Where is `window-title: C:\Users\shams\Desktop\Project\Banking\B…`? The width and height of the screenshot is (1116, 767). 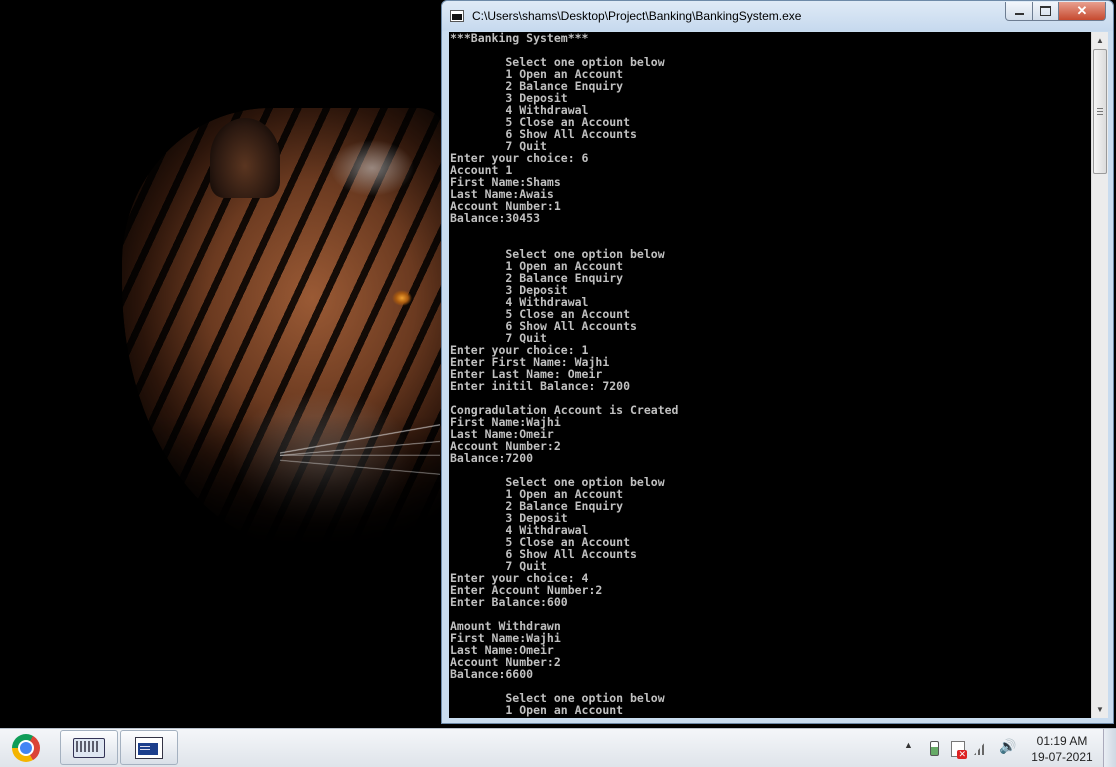
window-title: C:\Users\shams\Desktop\Project\Banking\B… is located at coordinates (637, 16).